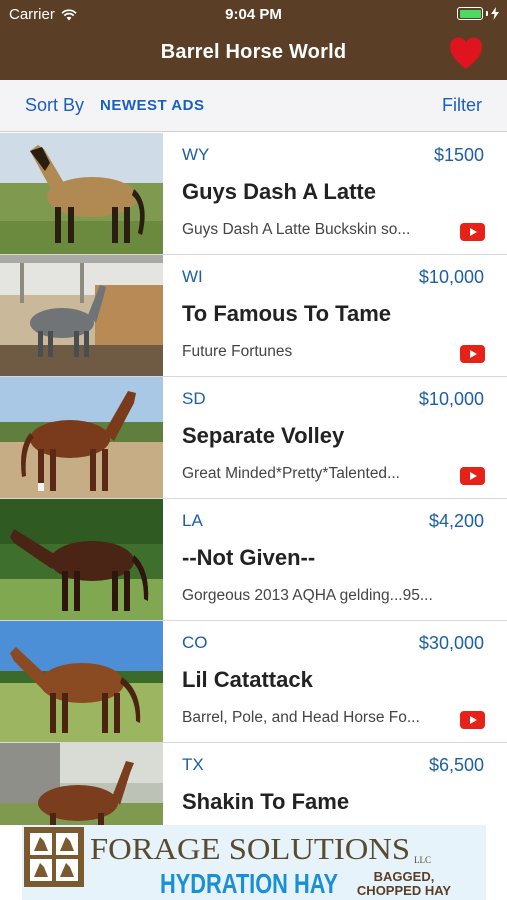 Image resolution: width=507 pixels, height=900 pixels. What do you see at coordinates (287, 313) in the screenshot?
I see `listing-title: To Famous To Tame` at bounding box center [287, 313].